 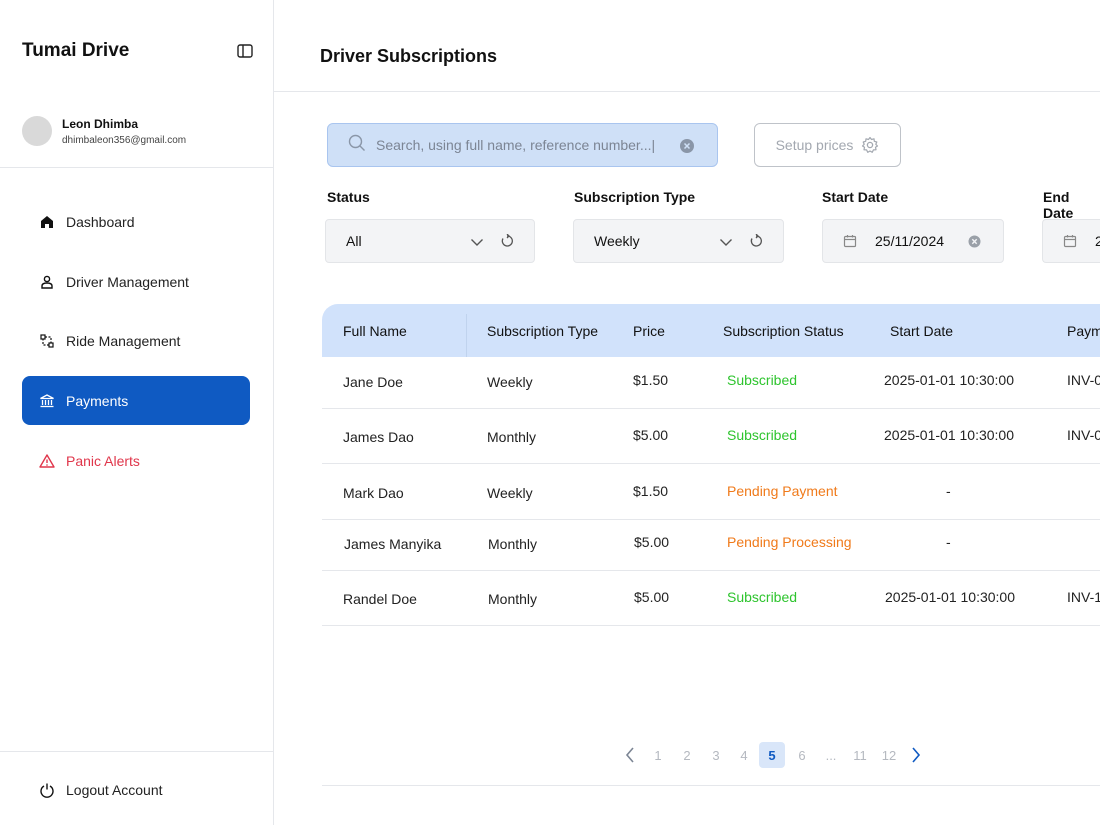 What do you see at coordinates (354, 241) in the screenshot?
I see `status-select-value: All` at bounding box center [354, 241].